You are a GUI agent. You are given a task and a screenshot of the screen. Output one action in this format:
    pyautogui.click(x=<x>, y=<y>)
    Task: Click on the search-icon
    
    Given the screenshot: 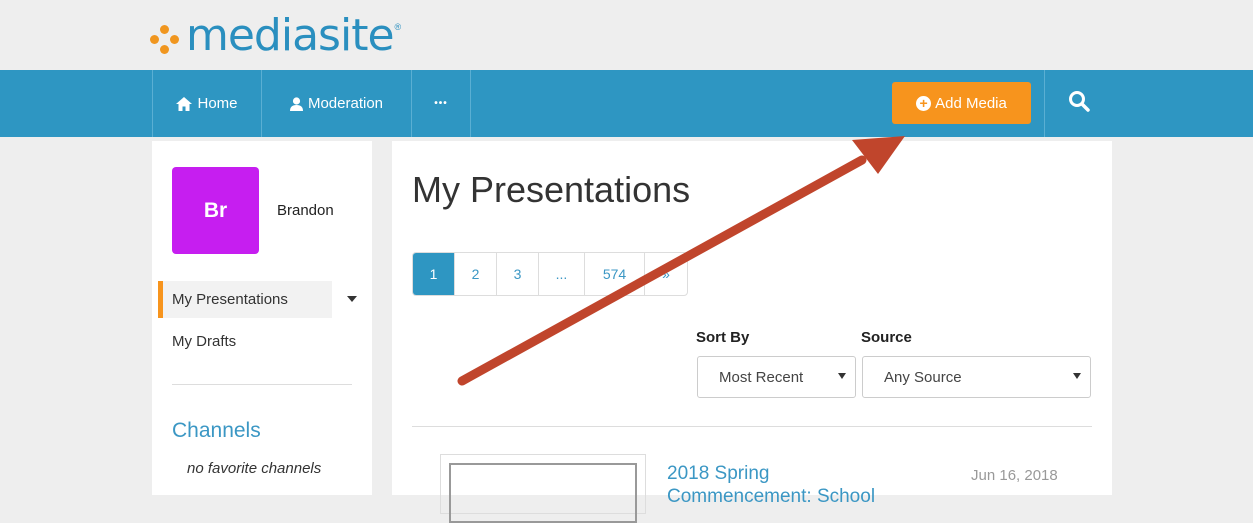 What is the action you would take?
    pyautogui.click(x=1079, y=103)
    